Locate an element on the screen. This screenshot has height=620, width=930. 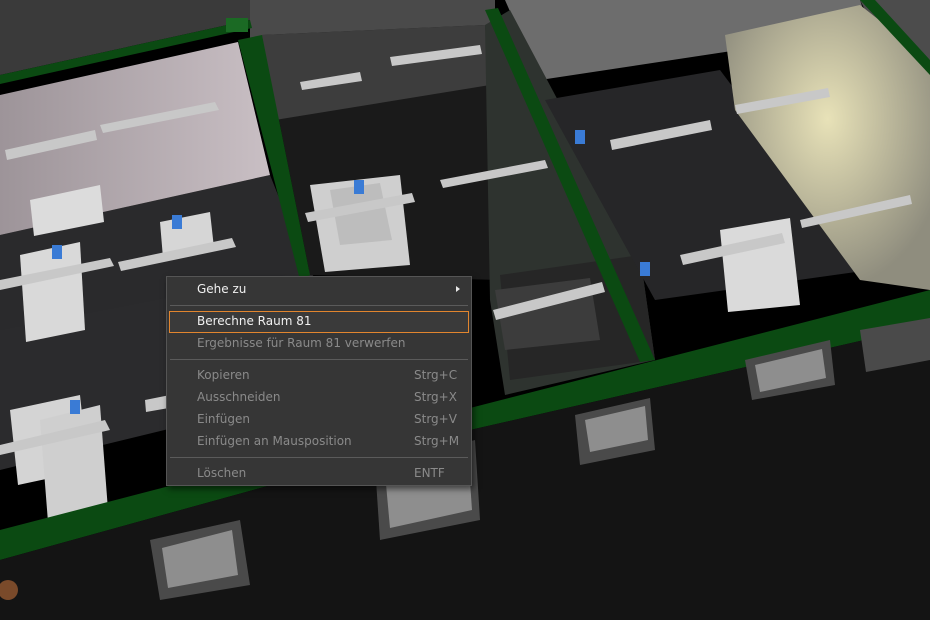
menu-item-paste-at-mouse: Einfügen an Mausposition Strg+M is located at coordinates (319, 441).